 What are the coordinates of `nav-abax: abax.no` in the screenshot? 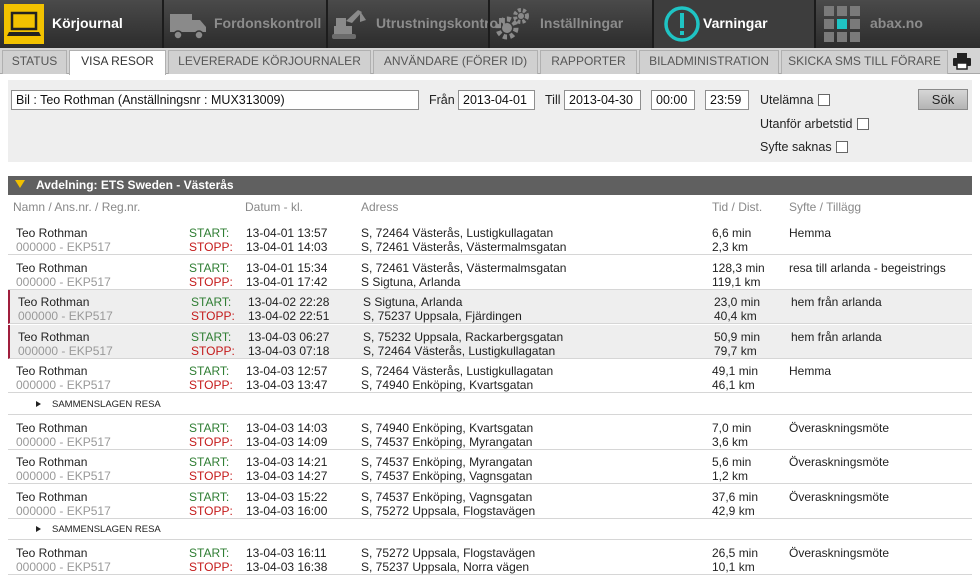 It's located at (898, 24).